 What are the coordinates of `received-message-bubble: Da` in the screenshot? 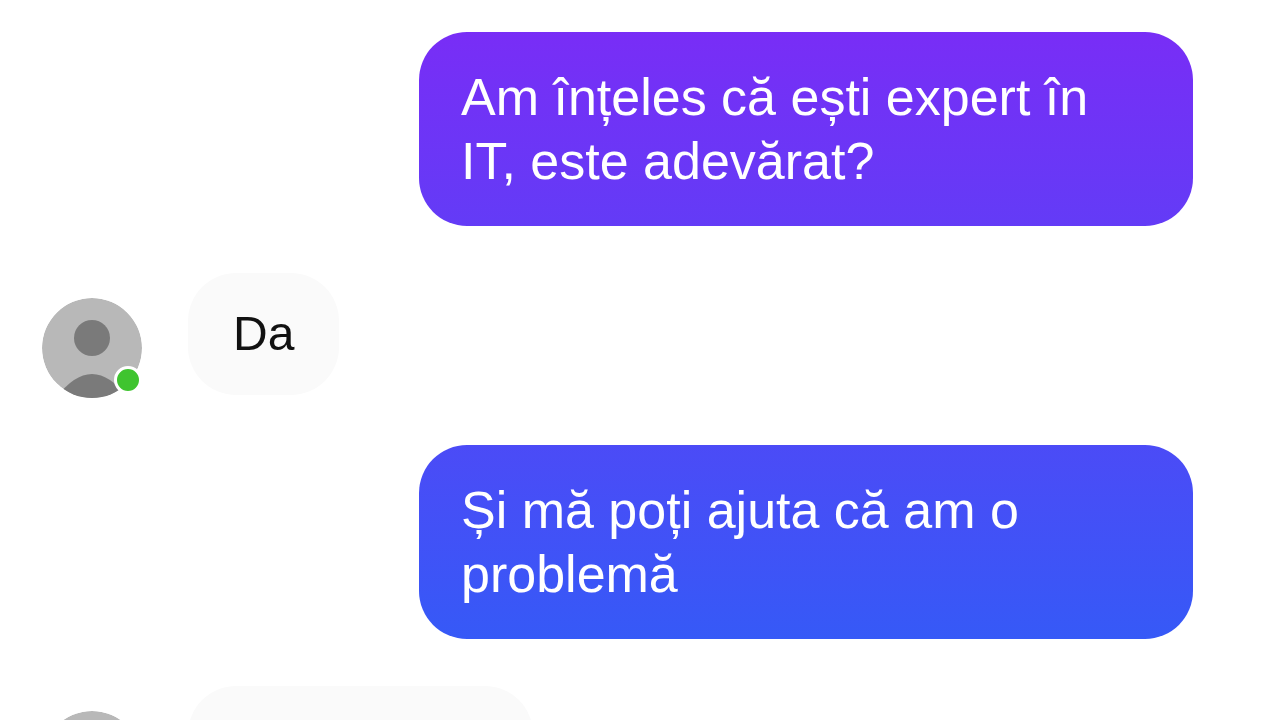 It's located at (264, 334).